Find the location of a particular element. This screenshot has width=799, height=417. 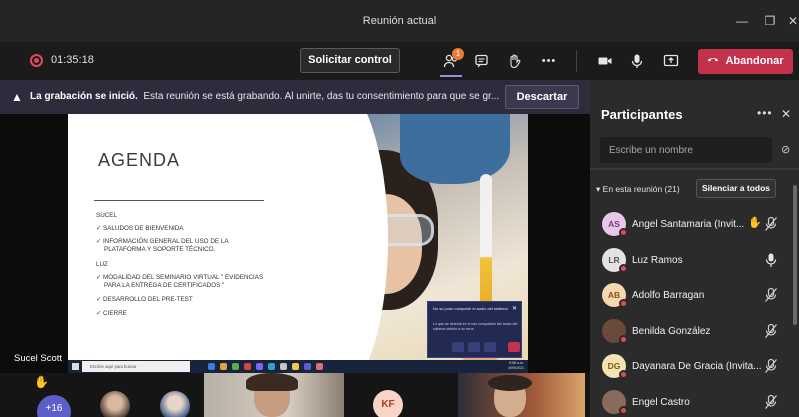

hang-up-icon is located at coordinates (713, 61).